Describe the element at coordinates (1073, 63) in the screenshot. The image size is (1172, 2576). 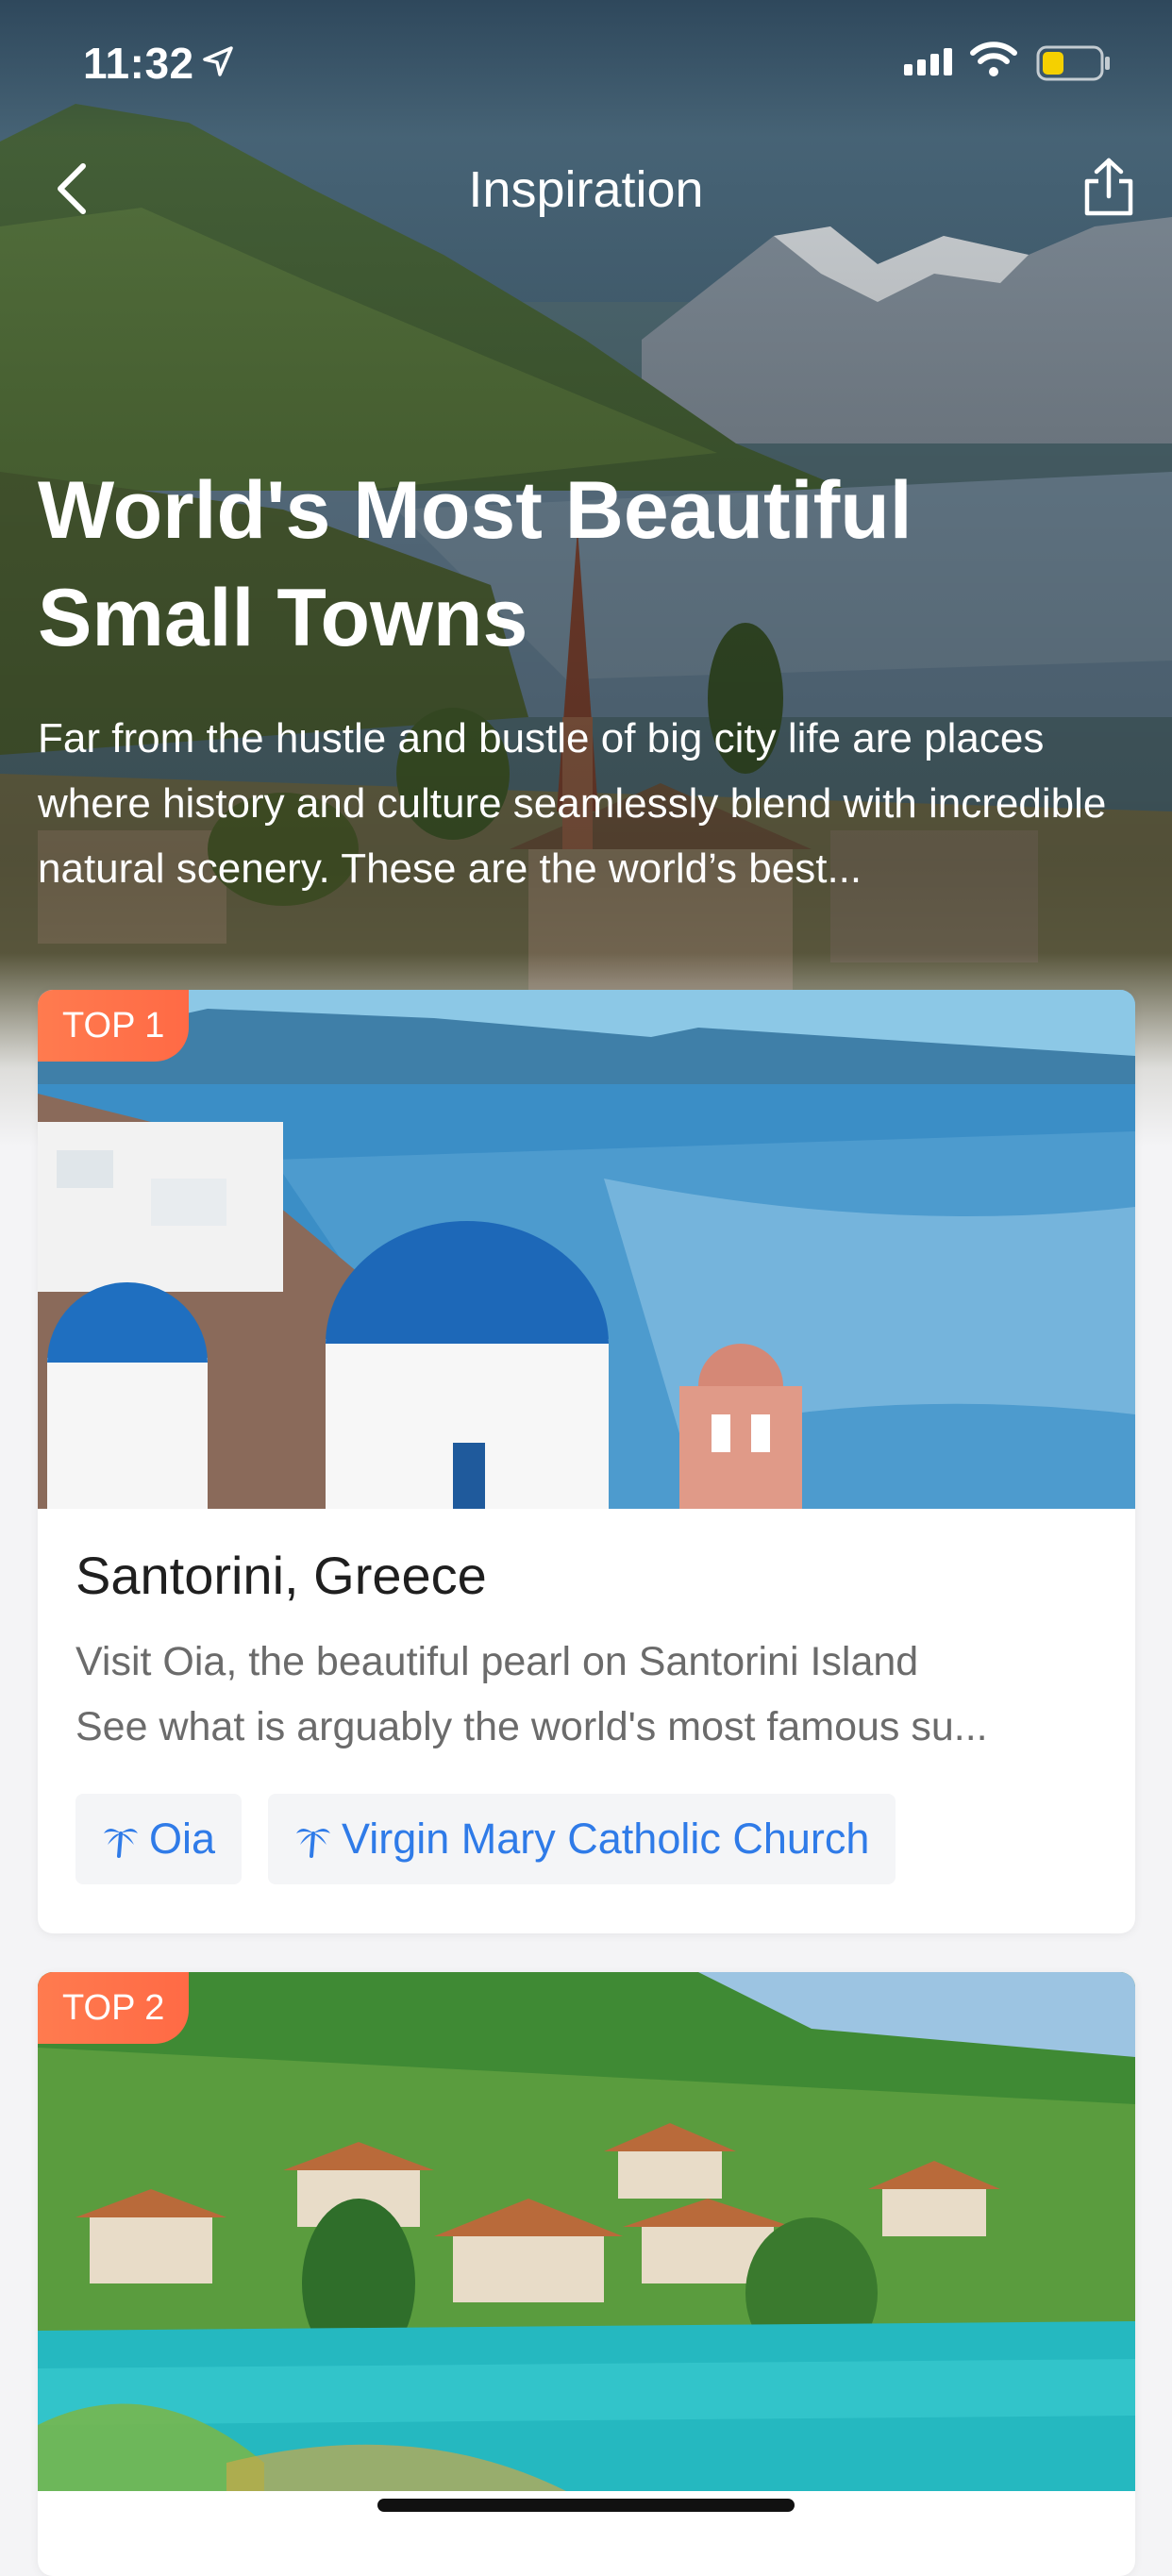
I see `battery-icon` at that location.